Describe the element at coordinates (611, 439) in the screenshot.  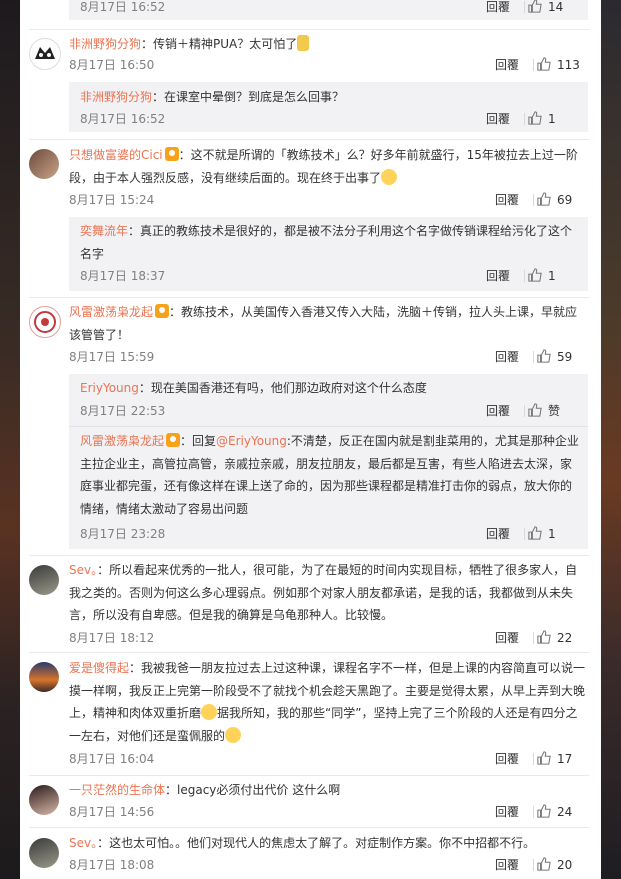
I see `background-right` at that location.